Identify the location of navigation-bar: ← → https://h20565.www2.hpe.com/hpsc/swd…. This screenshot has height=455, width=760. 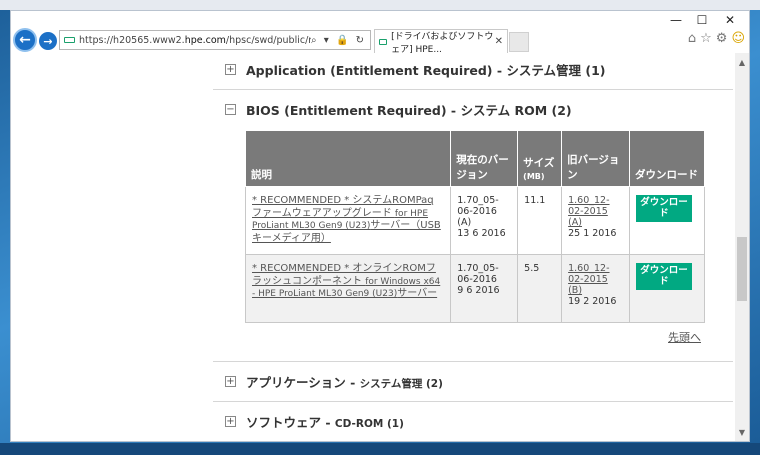
(380, 41).